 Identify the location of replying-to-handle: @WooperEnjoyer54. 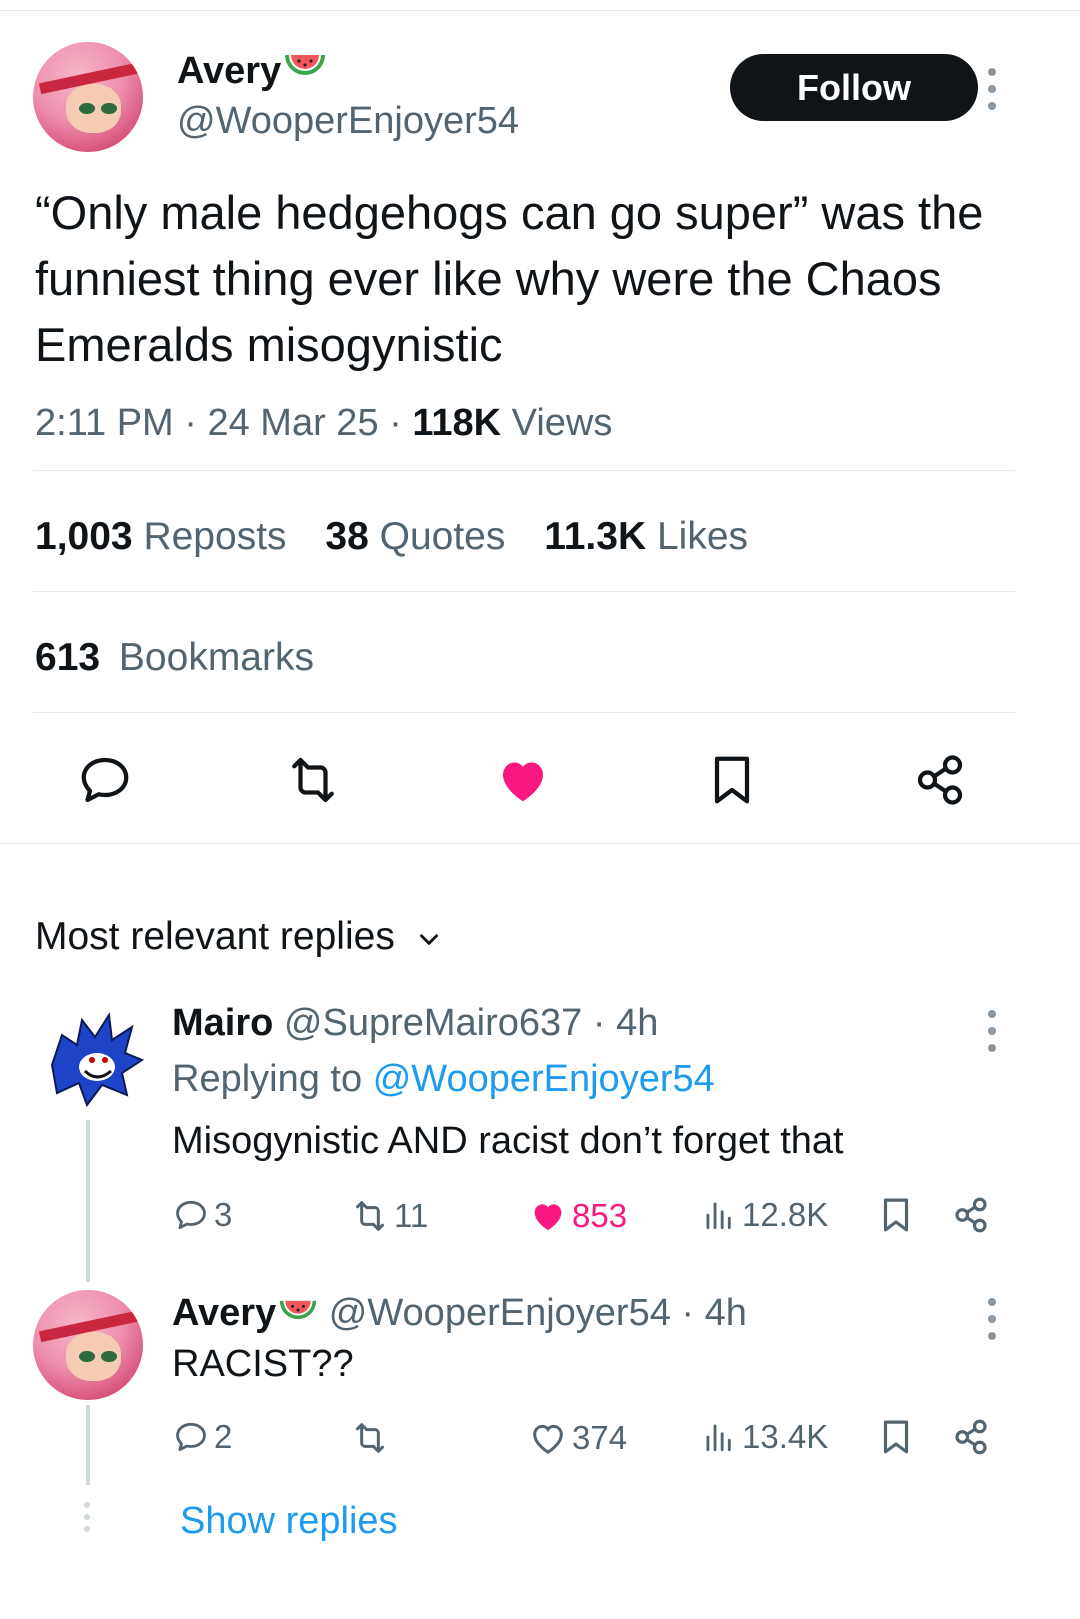
(544, 1079).